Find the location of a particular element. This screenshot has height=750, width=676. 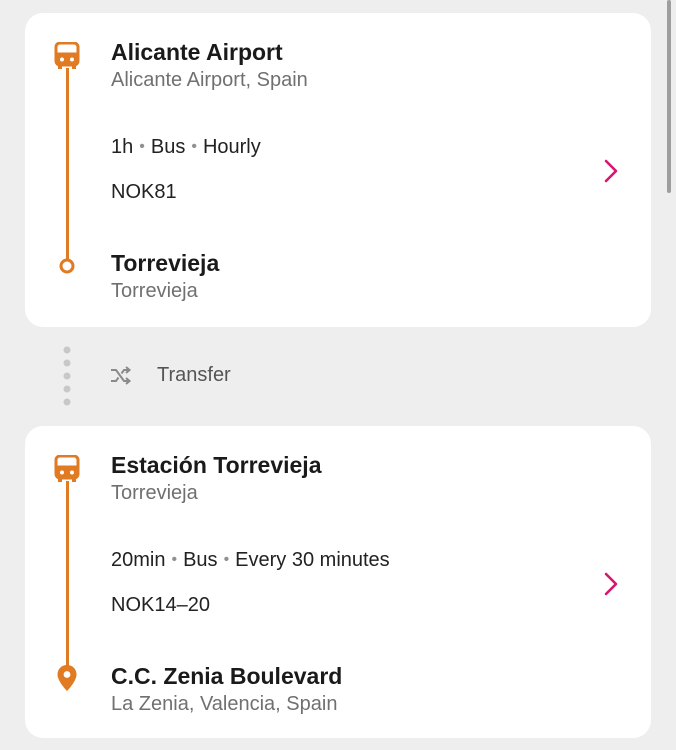

leg-summary: 1h • Bus • Hourly is located at coordinates (186, 147).